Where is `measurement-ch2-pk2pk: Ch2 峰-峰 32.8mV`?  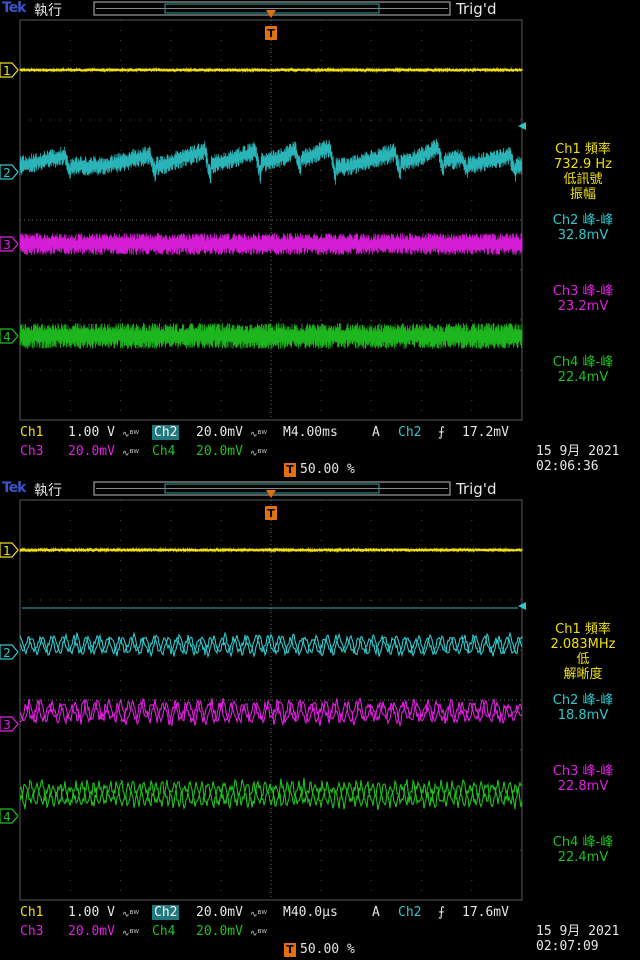 measurement-ch2-pk2pk: Ch2 峰-峰 32.8mV is located at coordinates (583, 228).